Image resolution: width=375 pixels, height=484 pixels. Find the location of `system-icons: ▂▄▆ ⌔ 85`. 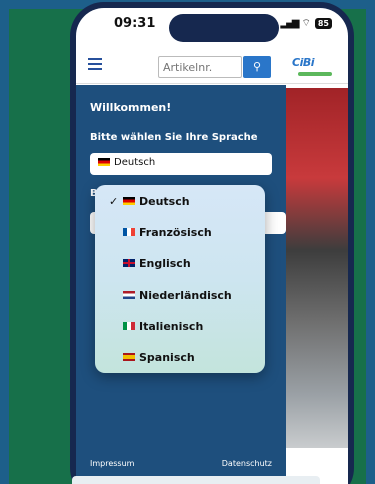

system-icons: ▂▄▆ ⌔ 85 is located at coordinates (306, 23).